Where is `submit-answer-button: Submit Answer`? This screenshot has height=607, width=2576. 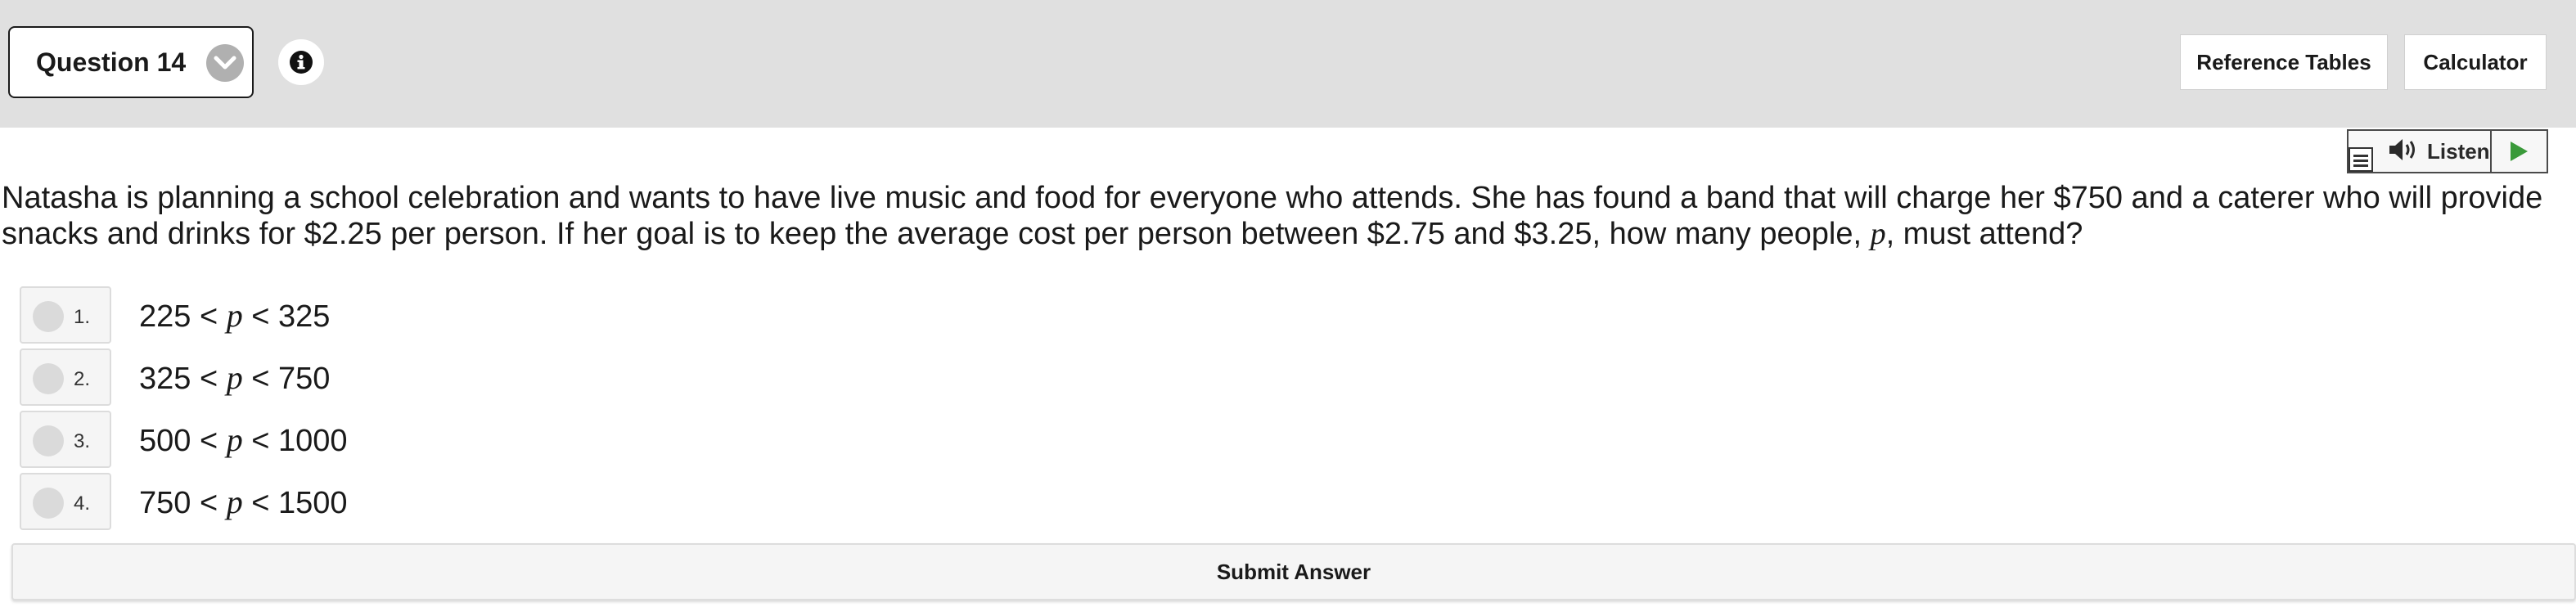 submit-answer-button: Submit Answer is located at coordinates (1293, 571).